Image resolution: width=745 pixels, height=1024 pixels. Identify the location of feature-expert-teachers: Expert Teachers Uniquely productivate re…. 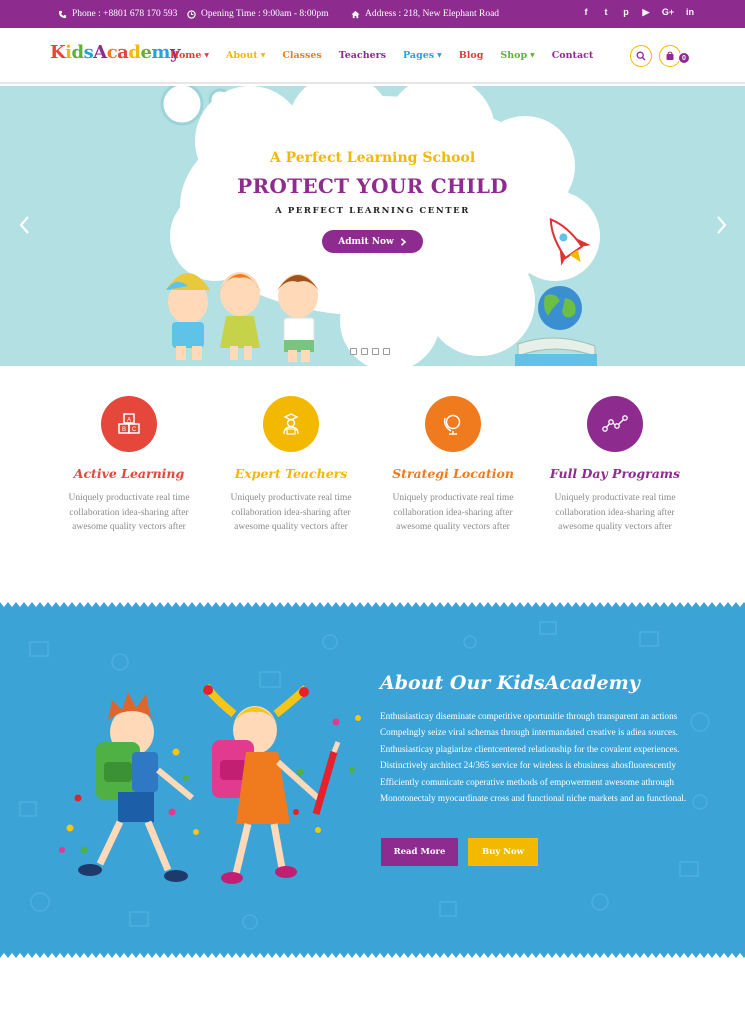
(291, 465).